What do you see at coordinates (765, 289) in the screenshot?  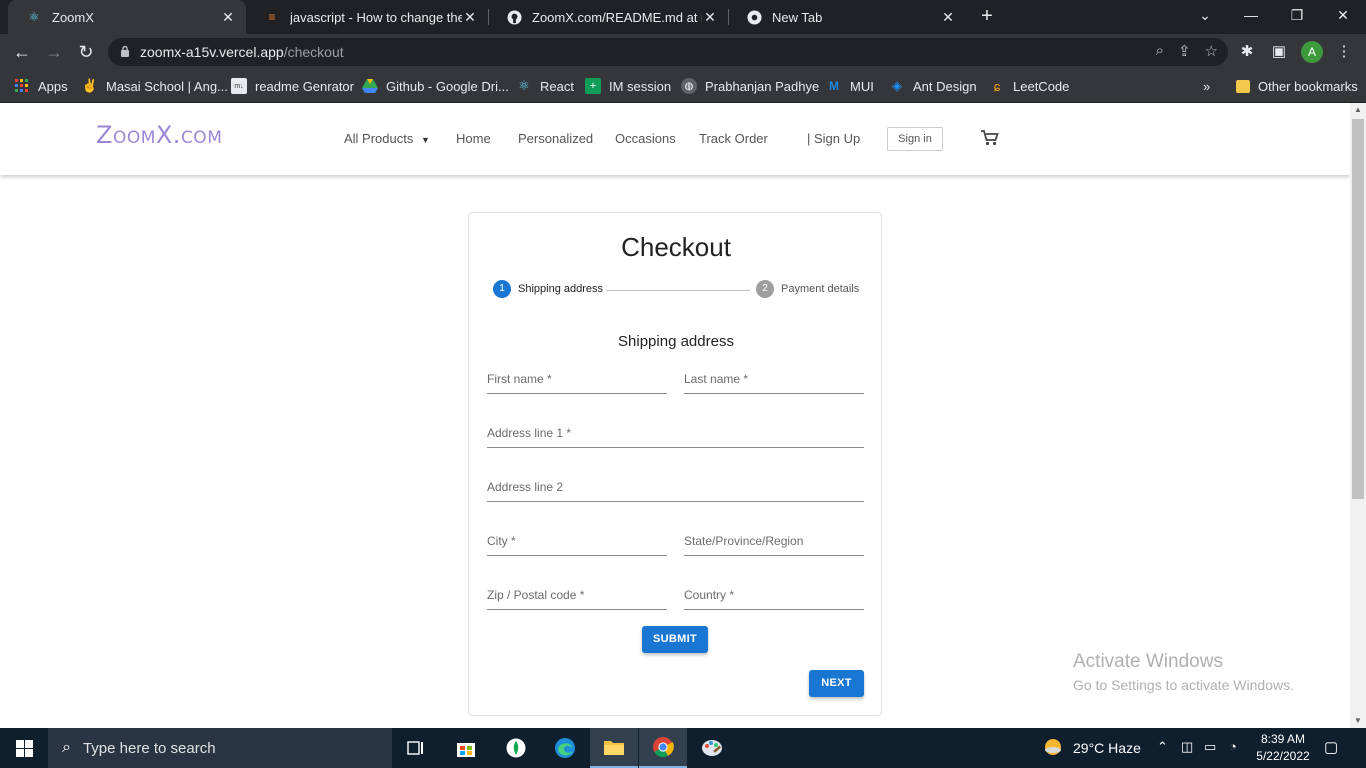 I see `step-number: 2` at bounding box center [765, 289].